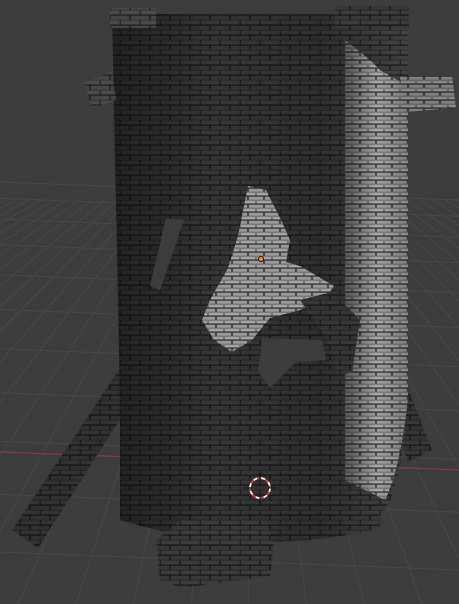 This screenshot has height=604, width=459. I want to click on object-origin-dot, so click(260, 258).